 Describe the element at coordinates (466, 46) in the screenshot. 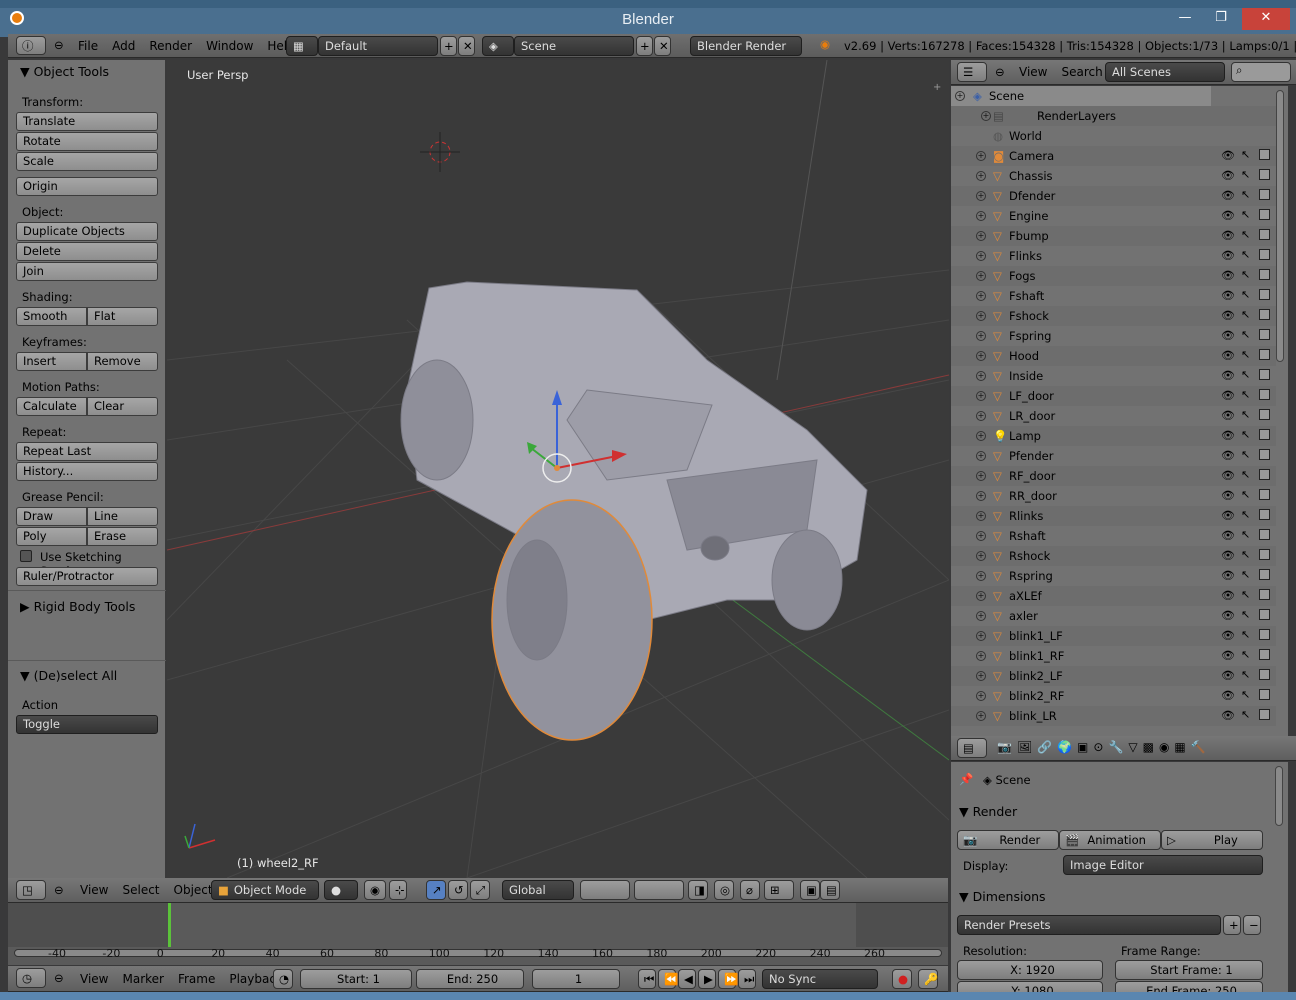

I see `remove-screen-button: ✕` at that location.